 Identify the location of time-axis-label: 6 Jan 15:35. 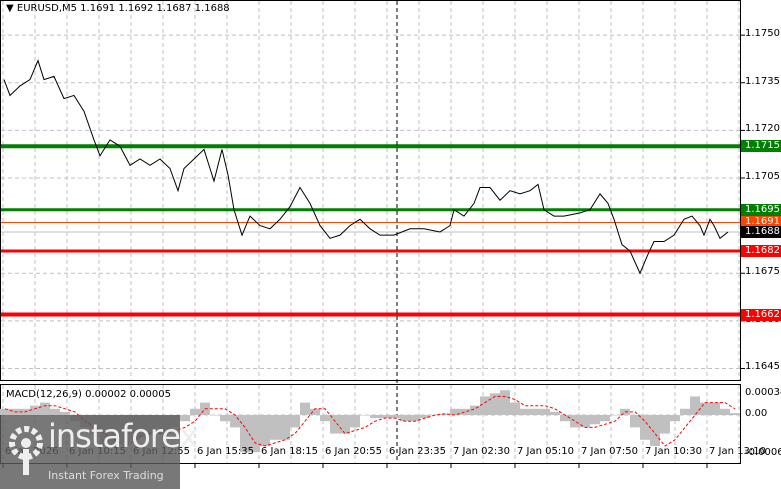
(225, 451).